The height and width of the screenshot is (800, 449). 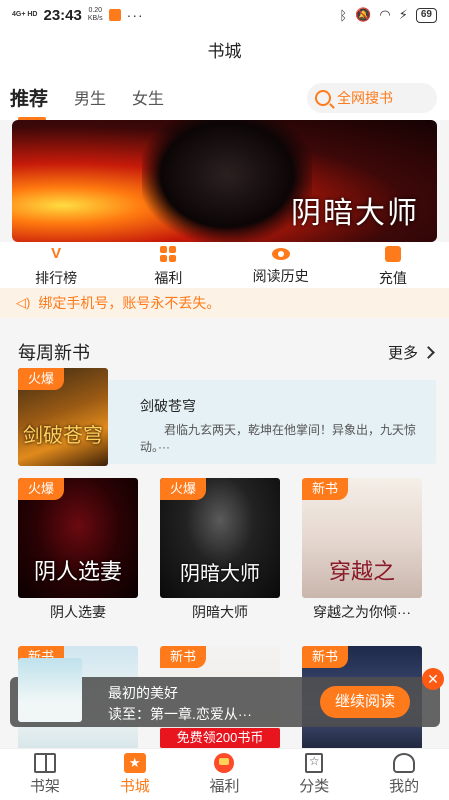 What do you see at coordinates (135, 774) in the screenshot?
I see `tab-bookstore: 书城` at bounding box center [135, 774].